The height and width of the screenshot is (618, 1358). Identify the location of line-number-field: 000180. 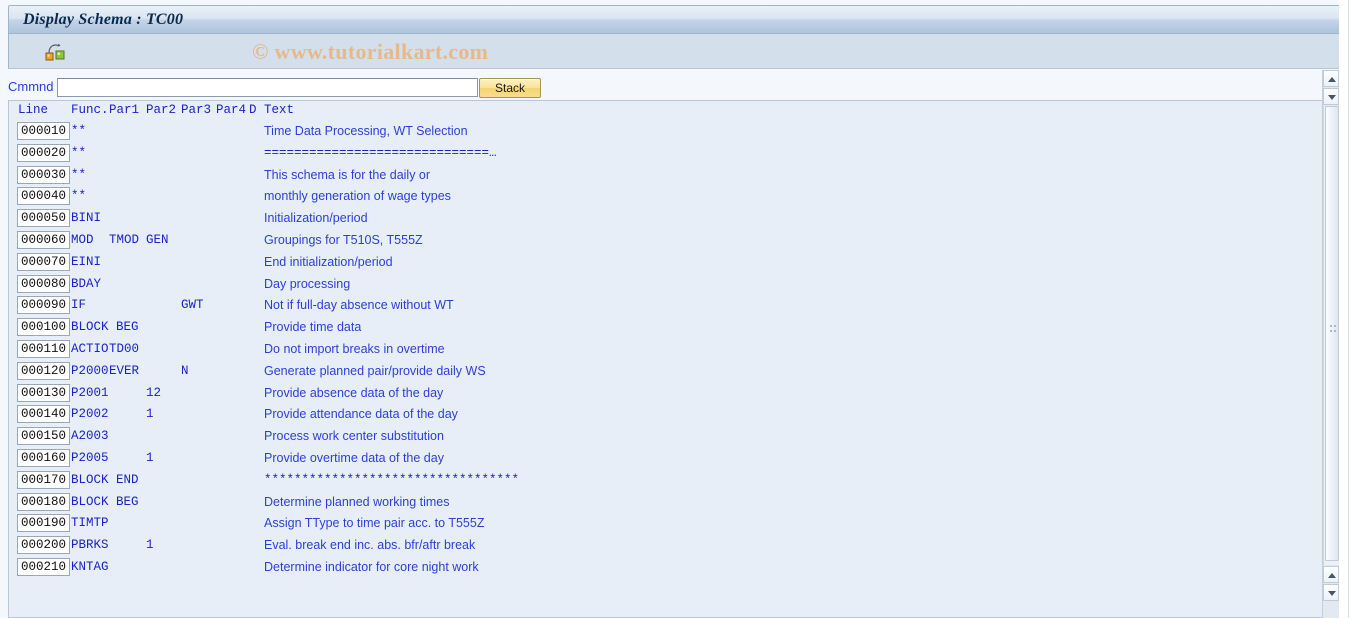
(43, 501).